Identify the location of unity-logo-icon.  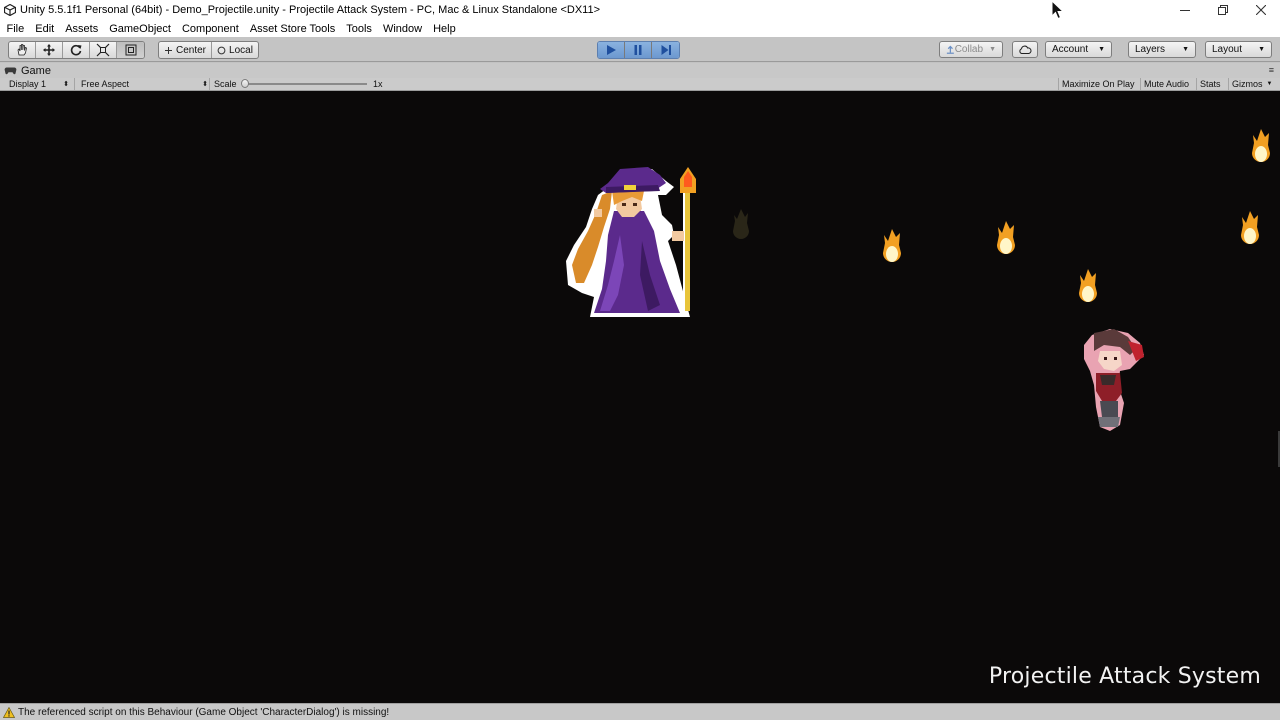
(10, 10).